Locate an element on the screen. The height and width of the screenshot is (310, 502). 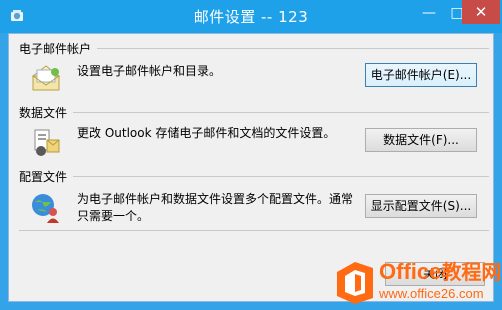
section-description: 为电子邮件帐户和数据文件设置多个配置文件。通常 只需要一个。 is located at coordinates (215, 208).